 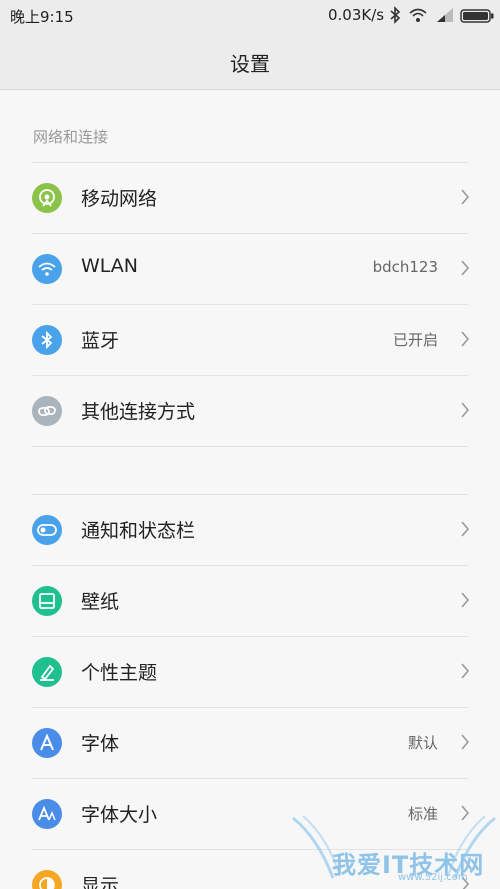 I want to click on status-time: 晚上9:15, so click(x=42, y=17).